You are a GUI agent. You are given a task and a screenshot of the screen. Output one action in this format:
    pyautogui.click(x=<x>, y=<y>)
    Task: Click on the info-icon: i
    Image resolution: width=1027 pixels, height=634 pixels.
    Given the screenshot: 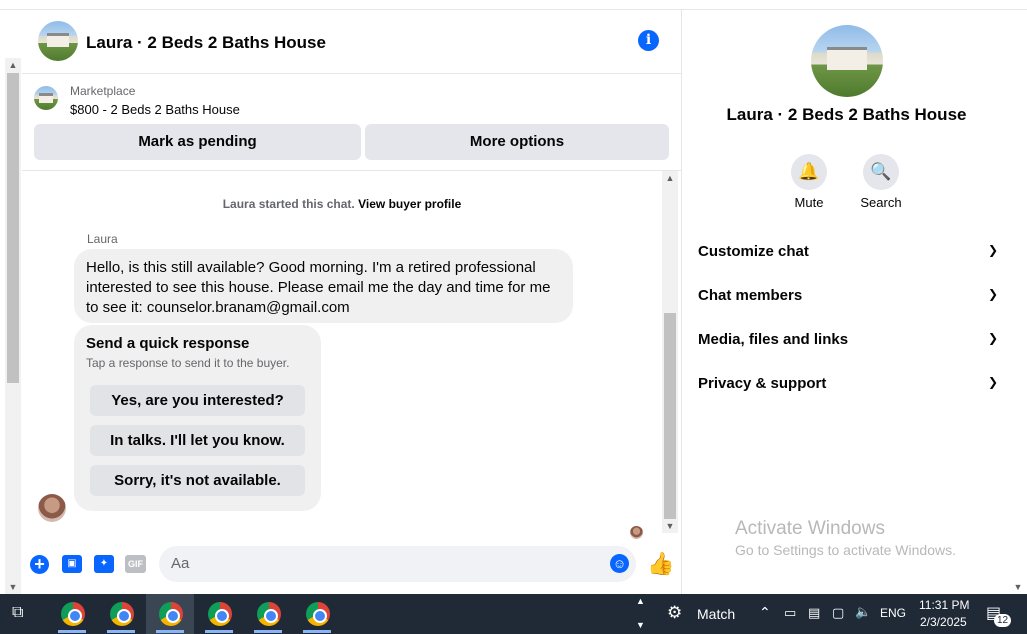 What is the action you would take?
    pyautogui.click(x=648, y=40)
    